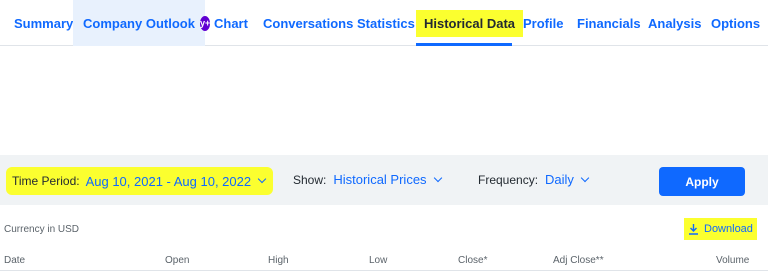  Describe the element at coordinates (559, 179) in the screenshot. I see `frequency-value: Daily` at that location.